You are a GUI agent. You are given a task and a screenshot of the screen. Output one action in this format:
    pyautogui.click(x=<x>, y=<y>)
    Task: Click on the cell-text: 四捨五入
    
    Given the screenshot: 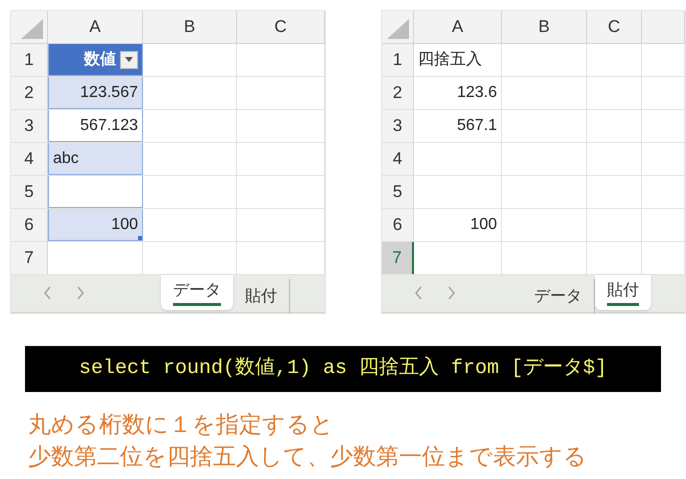 What is the action you would take?
    pyautogui.click(x=450, y=60)
    